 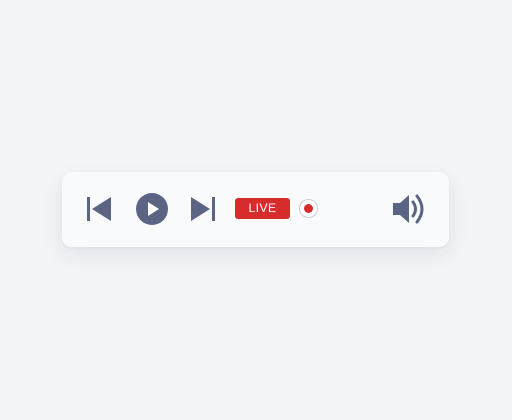 I want to click on play-button, so click(x=152, y=209).